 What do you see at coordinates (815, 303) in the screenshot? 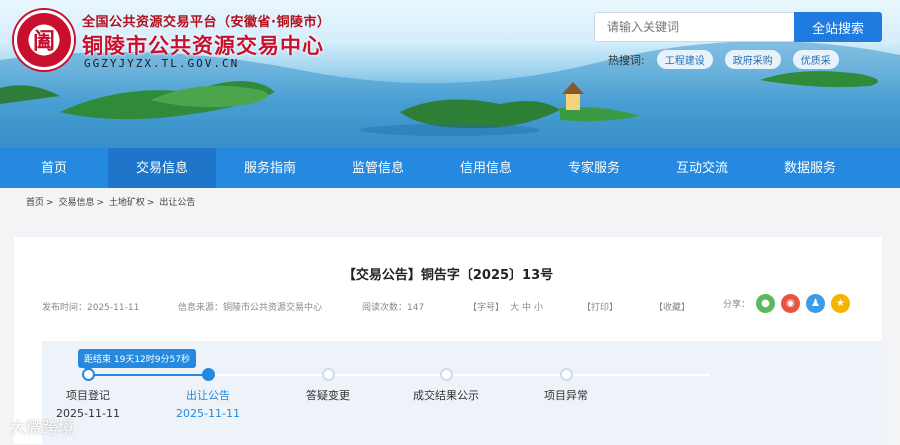
I see `qq-icon: ♟` at bounding box center [815, 303].